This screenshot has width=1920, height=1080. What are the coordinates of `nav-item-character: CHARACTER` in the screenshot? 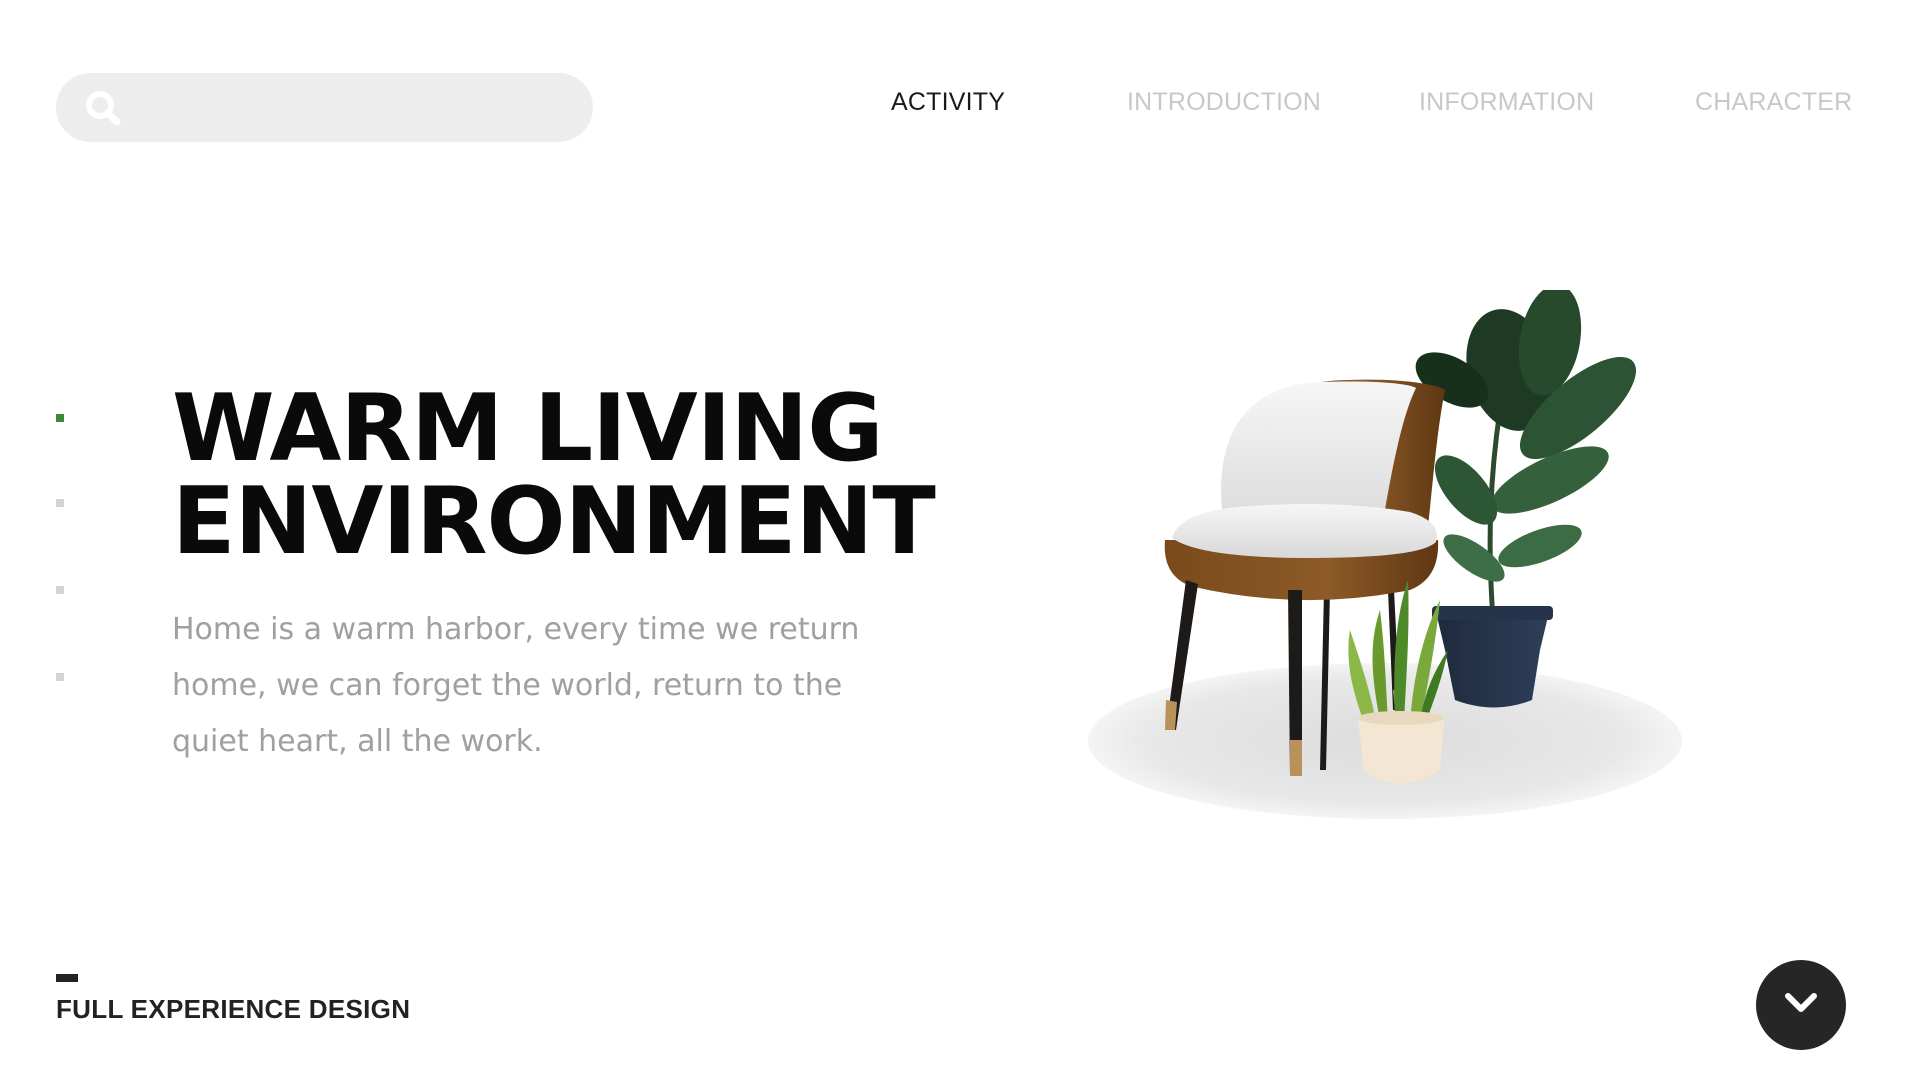 It's located at (1773, 102).